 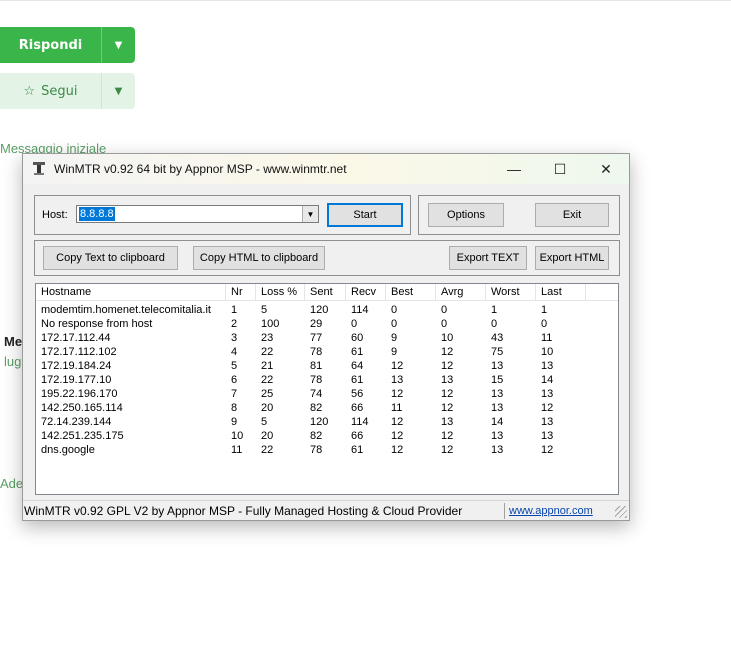 What do you see at coordinates (365, 215) in the screenshot?
I see `start-button: Start` at bounding box center [365, 215].